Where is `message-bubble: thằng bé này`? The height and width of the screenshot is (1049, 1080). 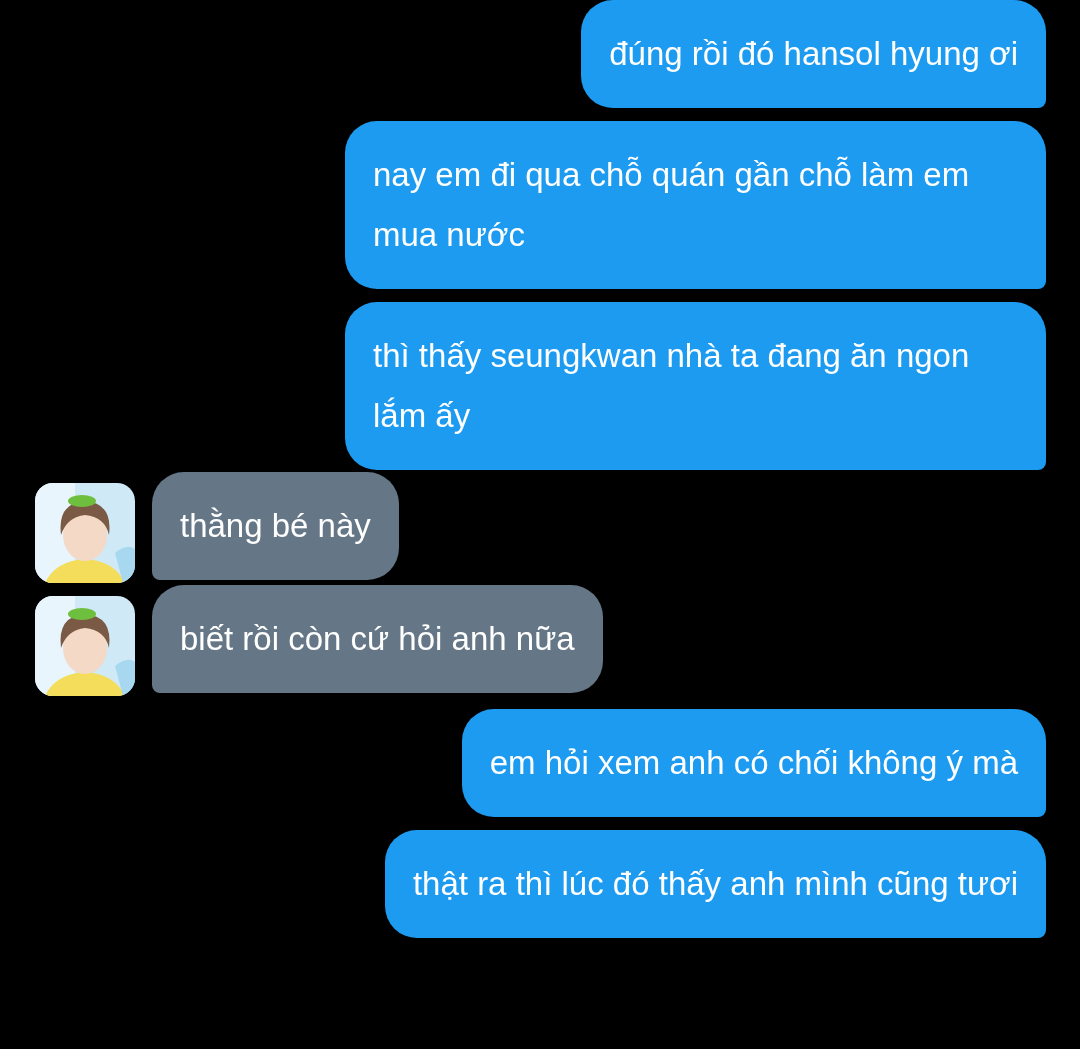 message-bubble: thằng bé này is located at coordinates (275, 526).